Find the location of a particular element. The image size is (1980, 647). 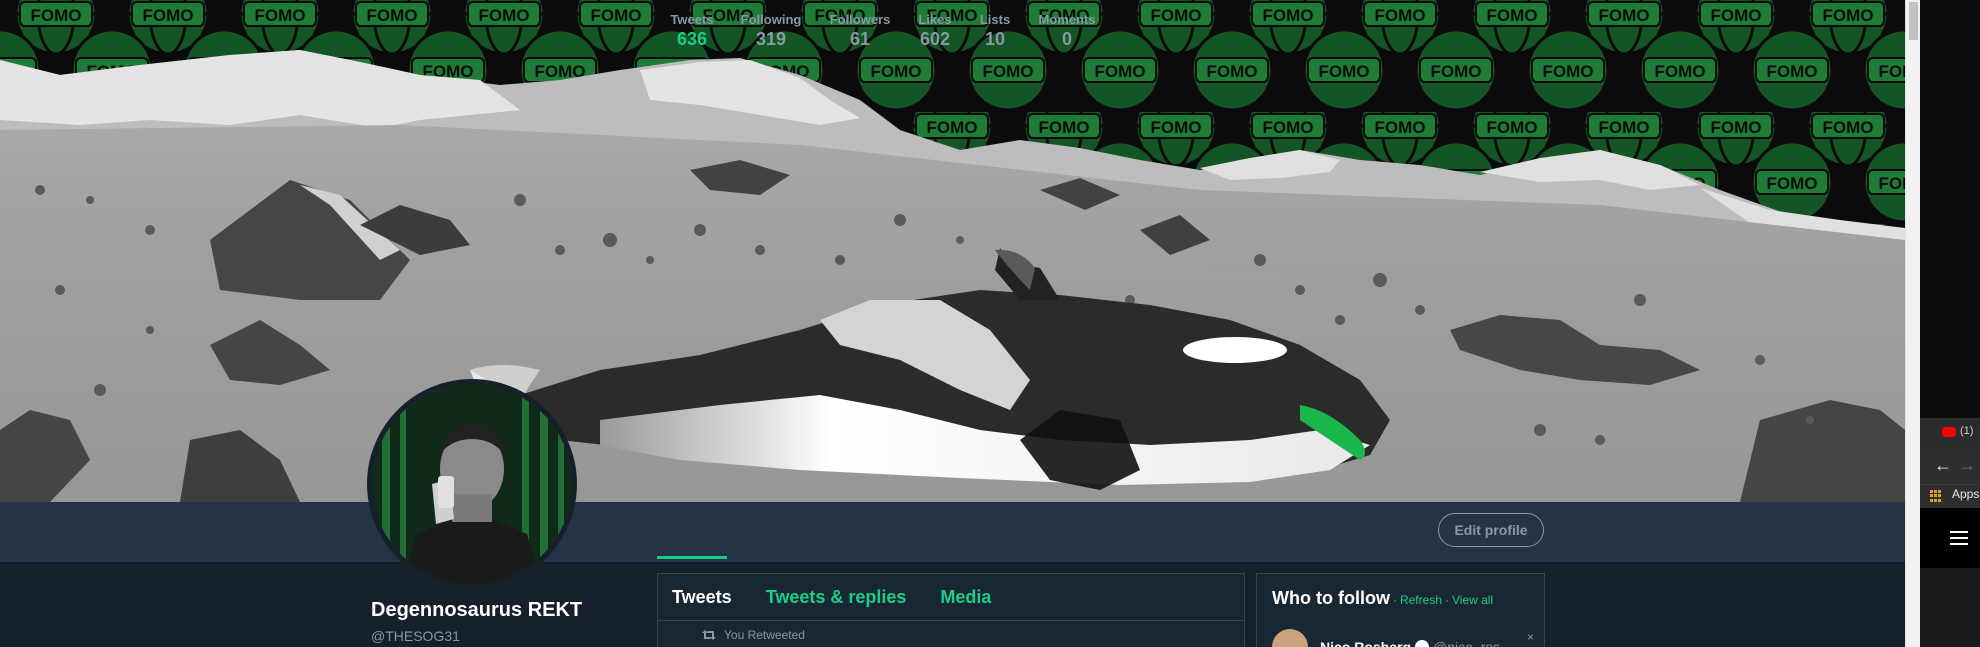

stat-value: 10 is located at coordinates (995, 39).